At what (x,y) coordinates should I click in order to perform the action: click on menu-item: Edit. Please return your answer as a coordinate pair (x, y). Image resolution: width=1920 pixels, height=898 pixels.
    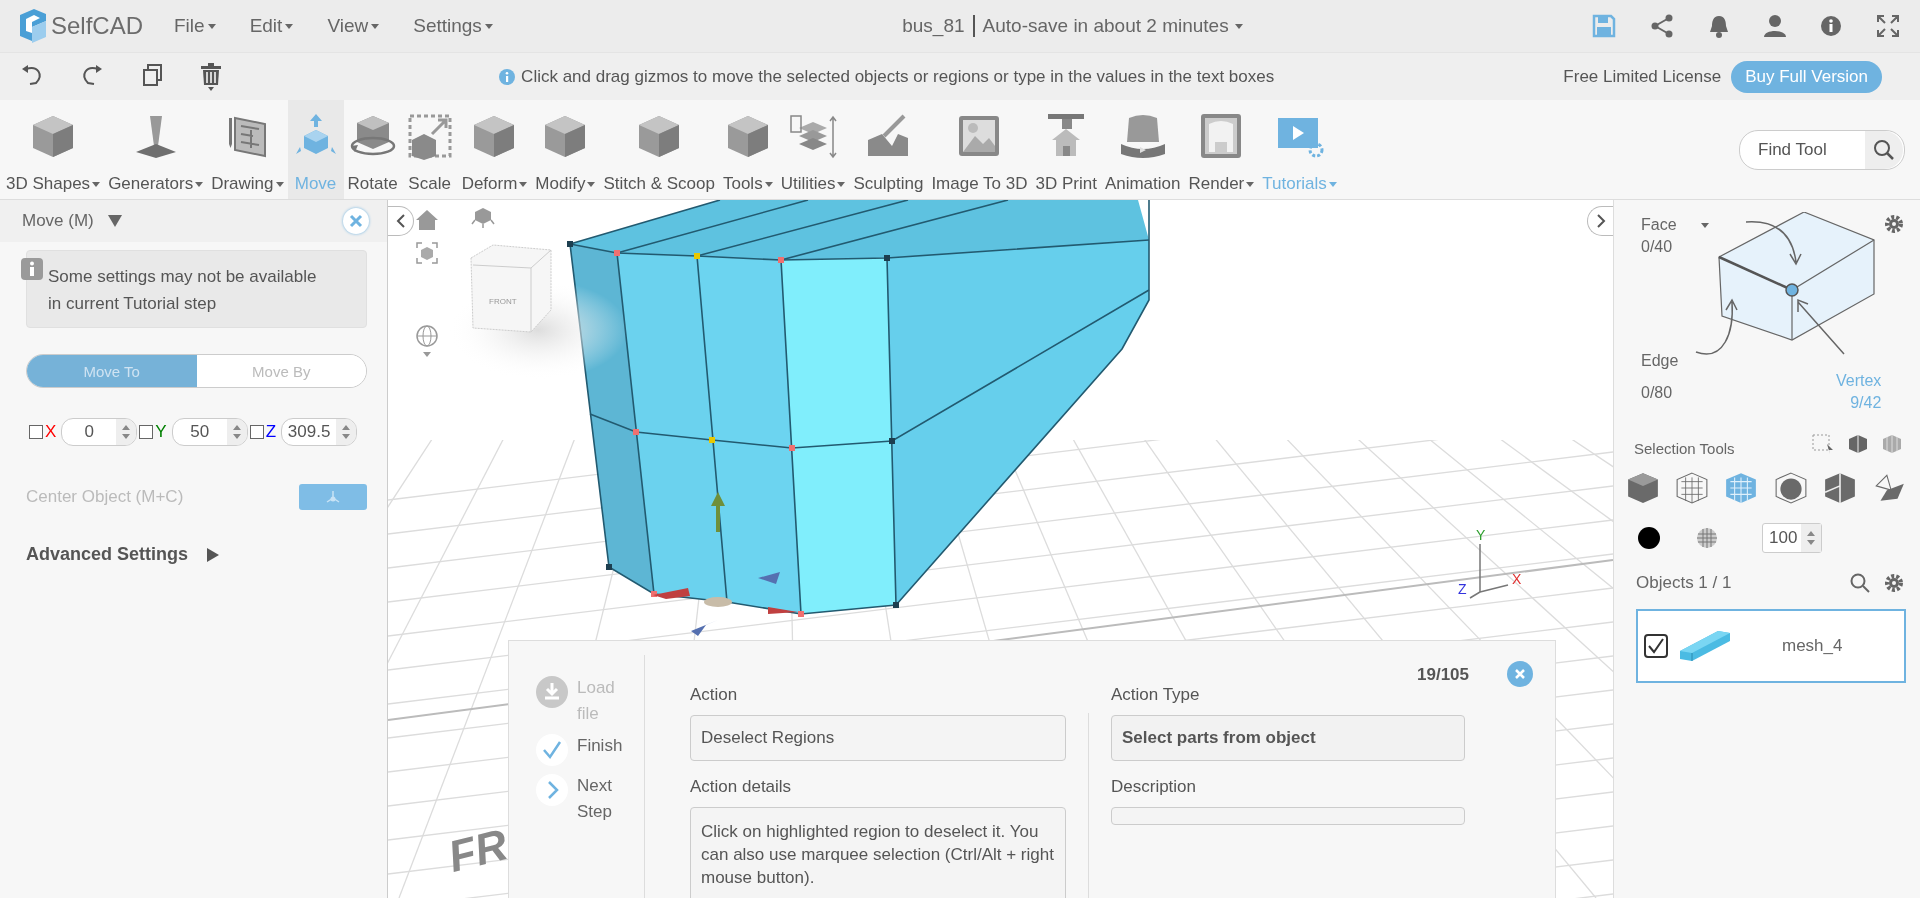
    Looking at the image, I should click on (271, 26).